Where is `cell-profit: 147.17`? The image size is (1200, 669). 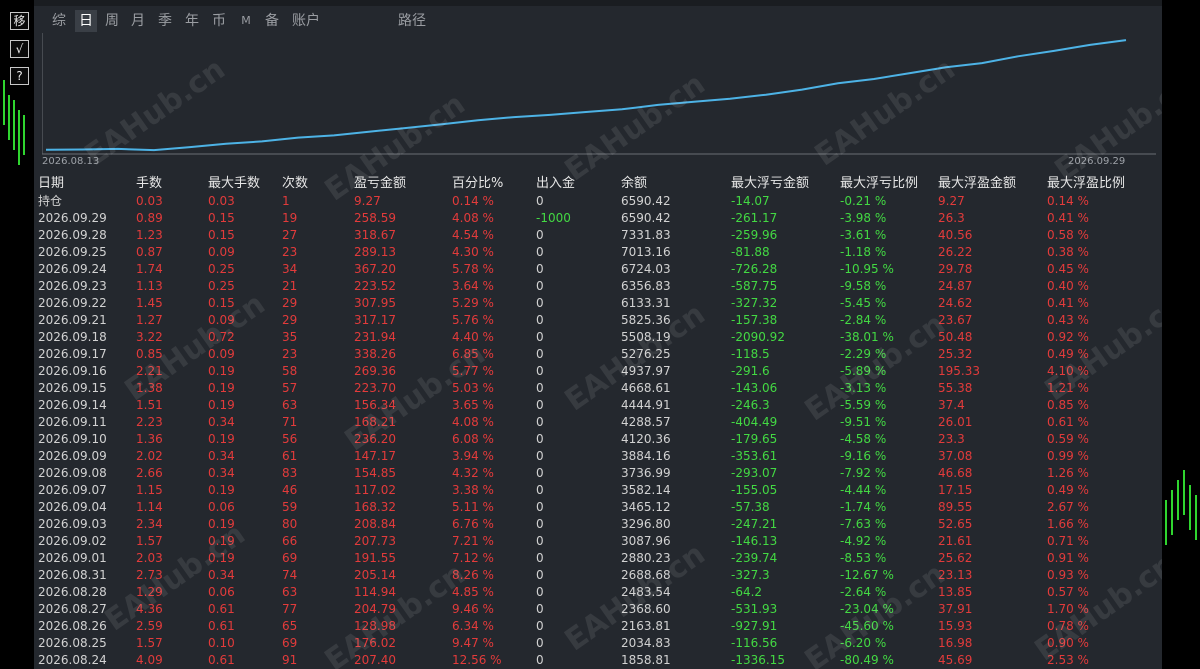
cell-profit: 147.17 is located at coordinates (375, 456).